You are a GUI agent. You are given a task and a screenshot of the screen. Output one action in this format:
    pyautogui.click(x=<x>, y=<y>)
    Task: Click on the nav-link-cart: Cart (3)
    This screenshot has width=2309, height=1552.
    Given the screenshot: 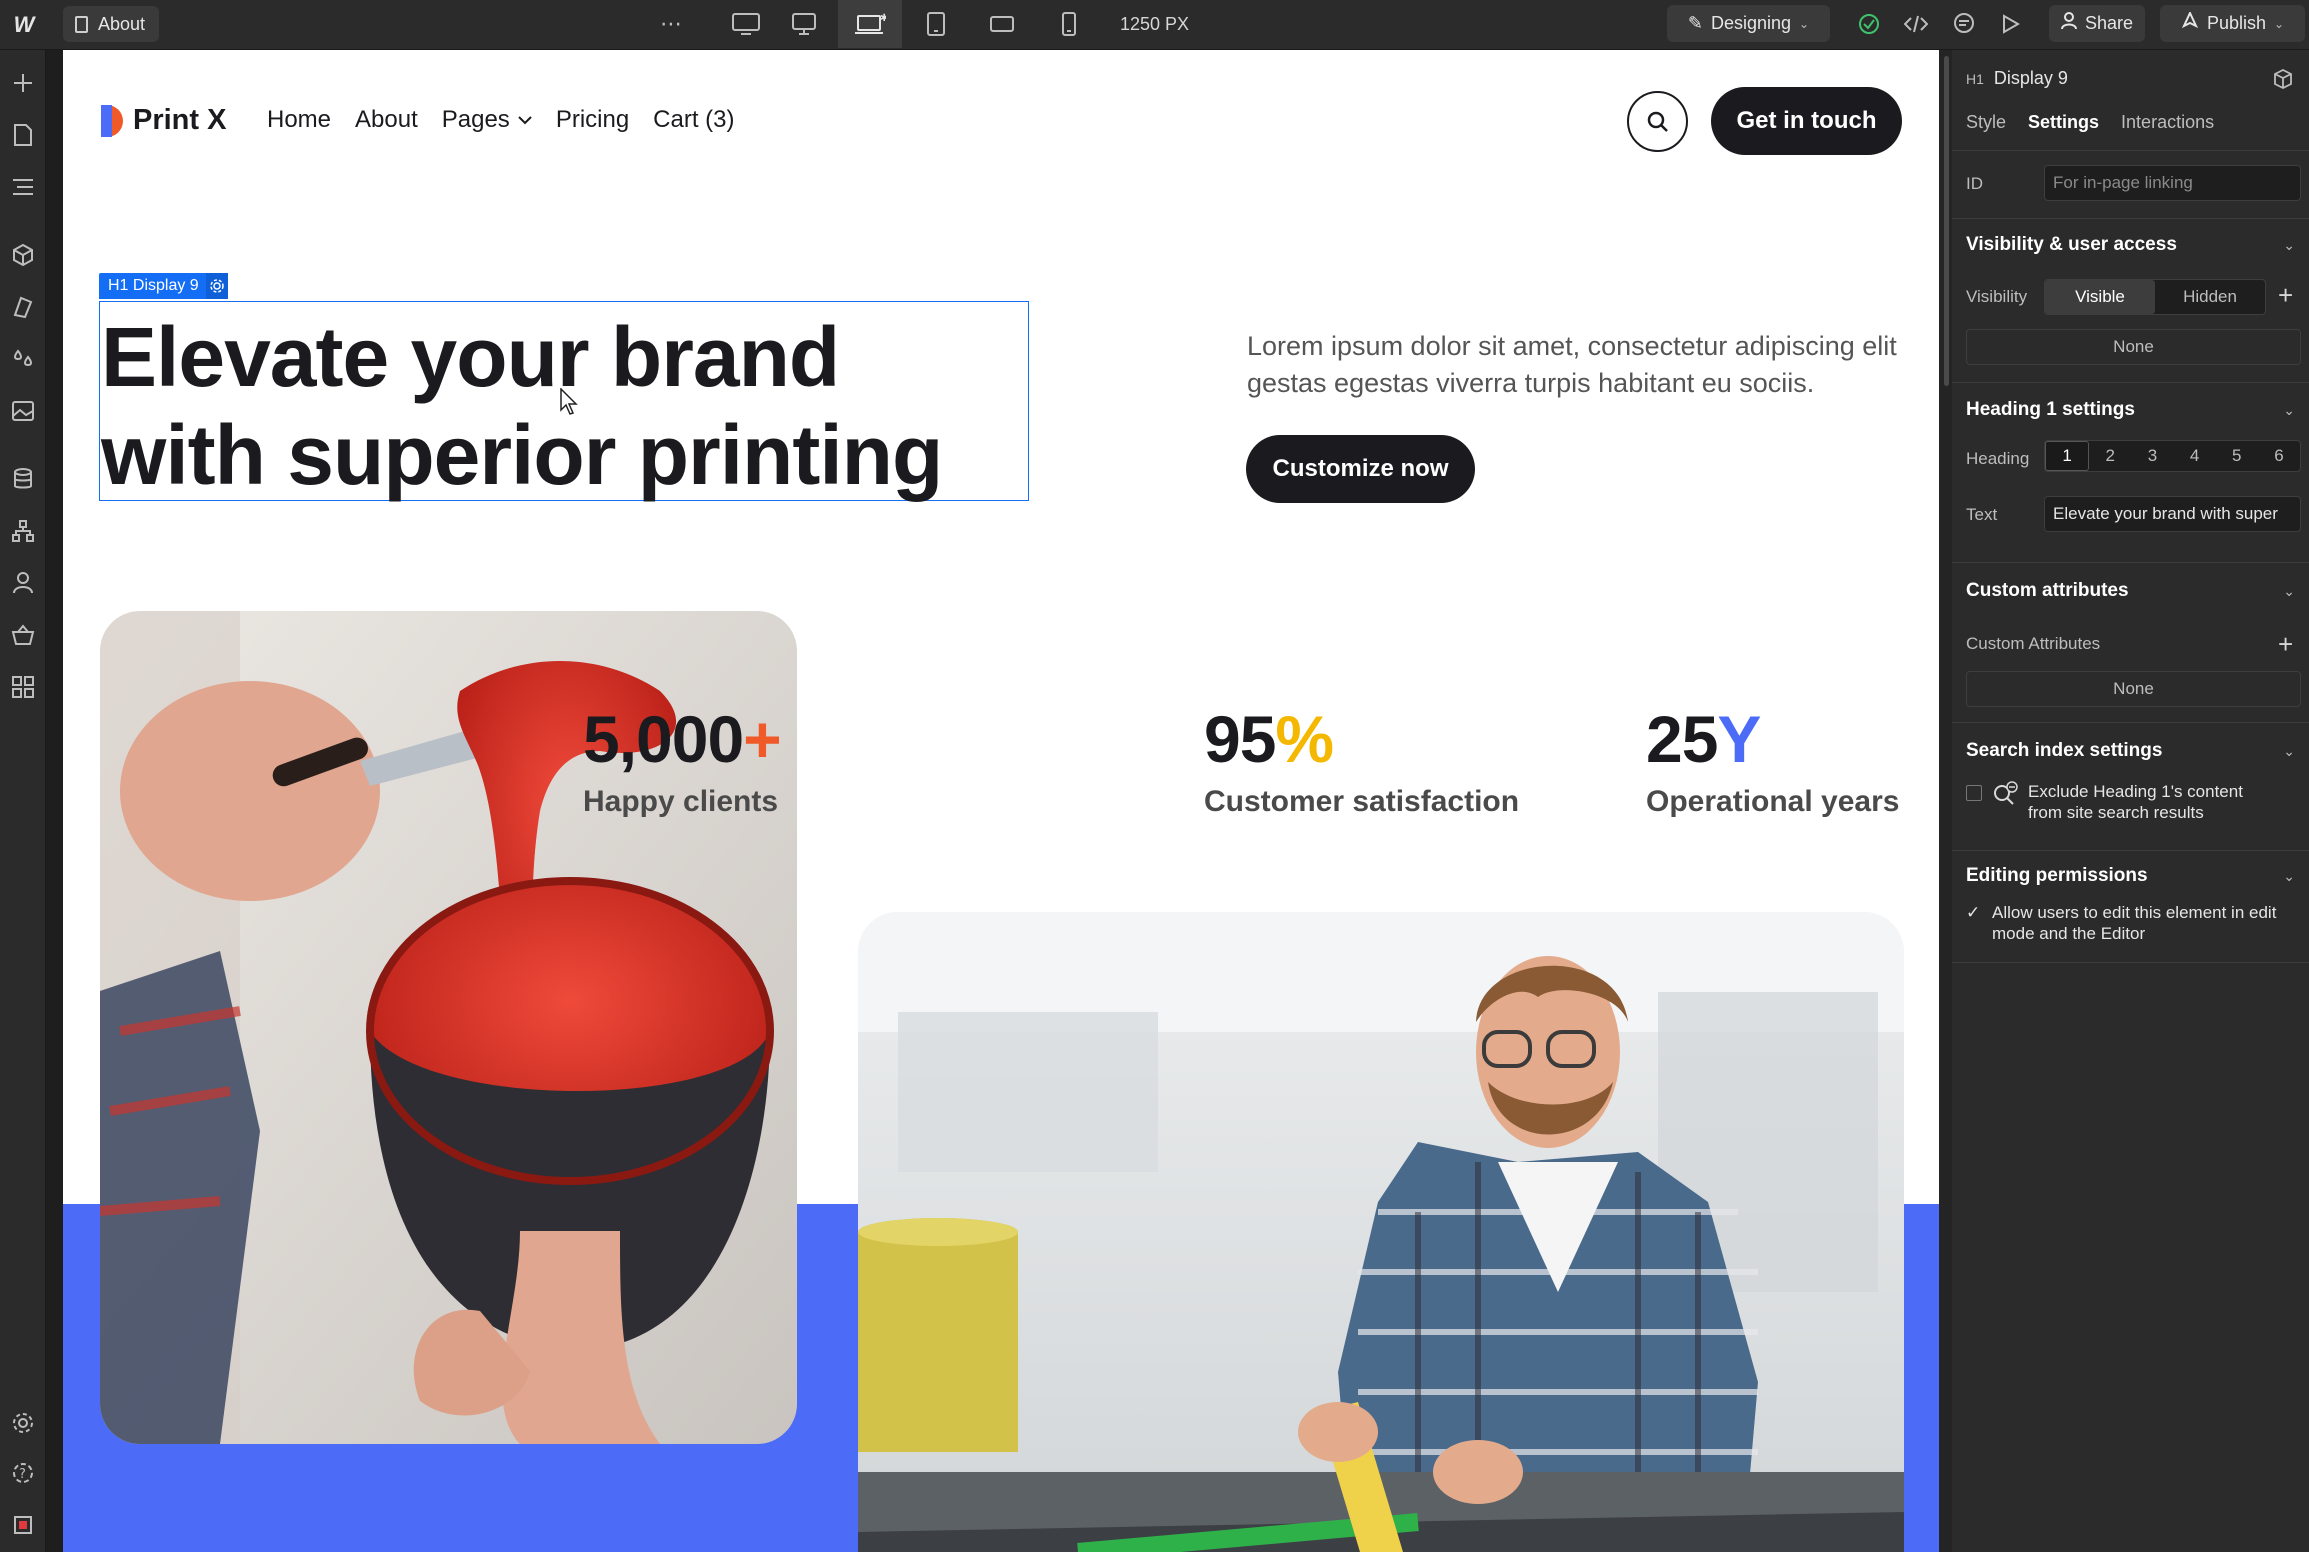 What is the action you would take?
    pyautogui.click(x=693, y=120)
    